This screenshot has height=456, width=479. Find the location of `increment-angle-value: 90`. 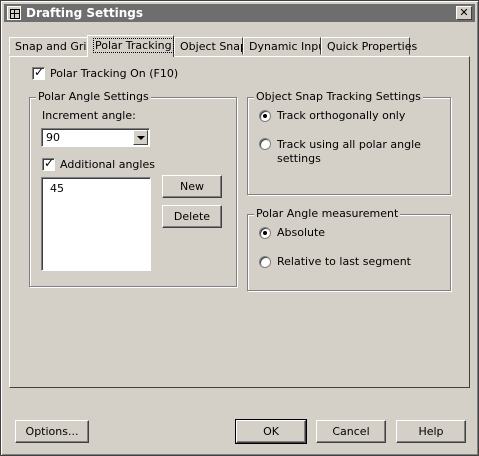

increment-angle-value: 90 is located at coordinates (53, 137).